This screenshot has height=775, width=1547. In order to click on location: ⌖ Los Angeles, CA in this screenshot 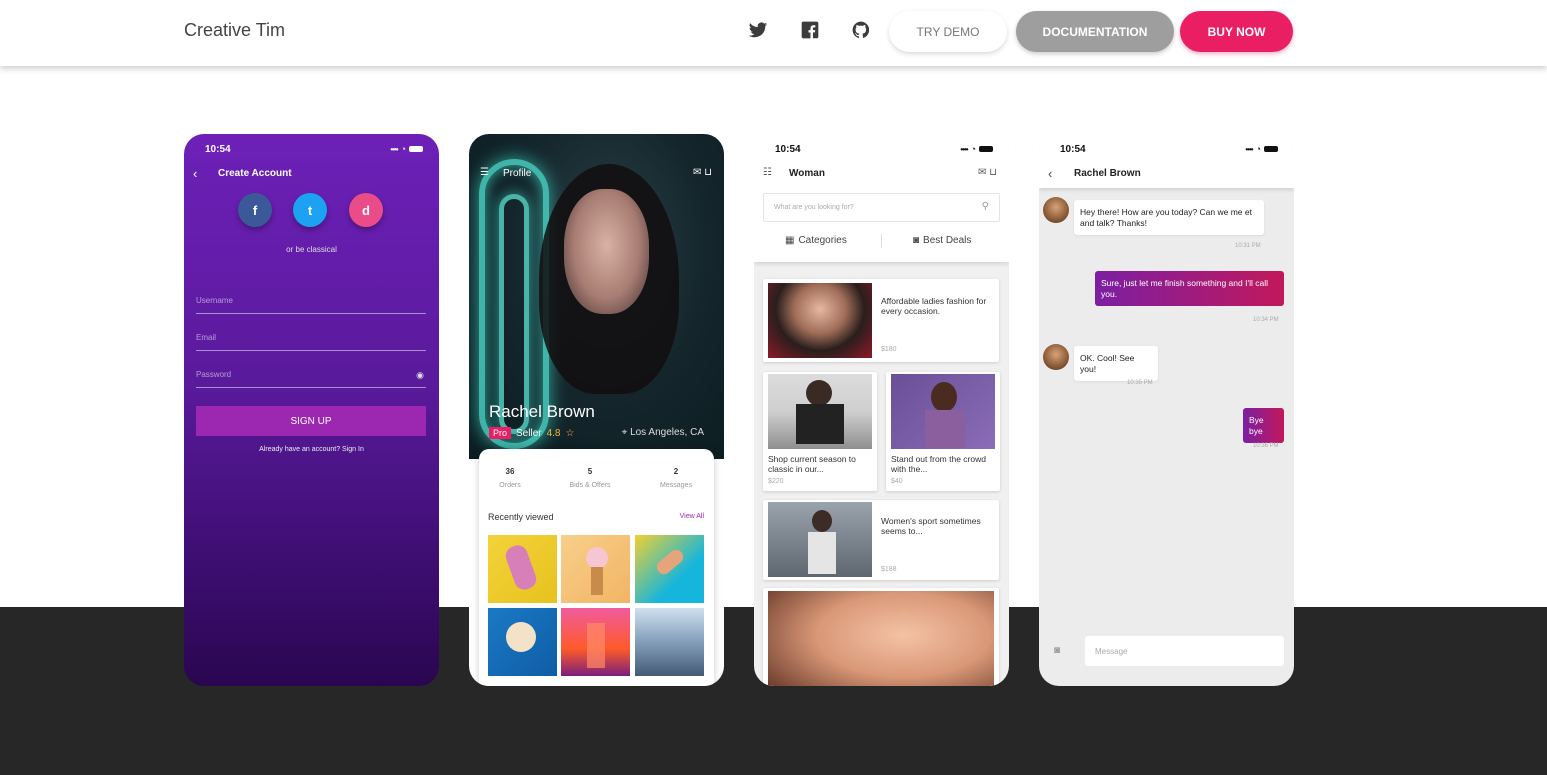, I will do `click(662, 432)`.